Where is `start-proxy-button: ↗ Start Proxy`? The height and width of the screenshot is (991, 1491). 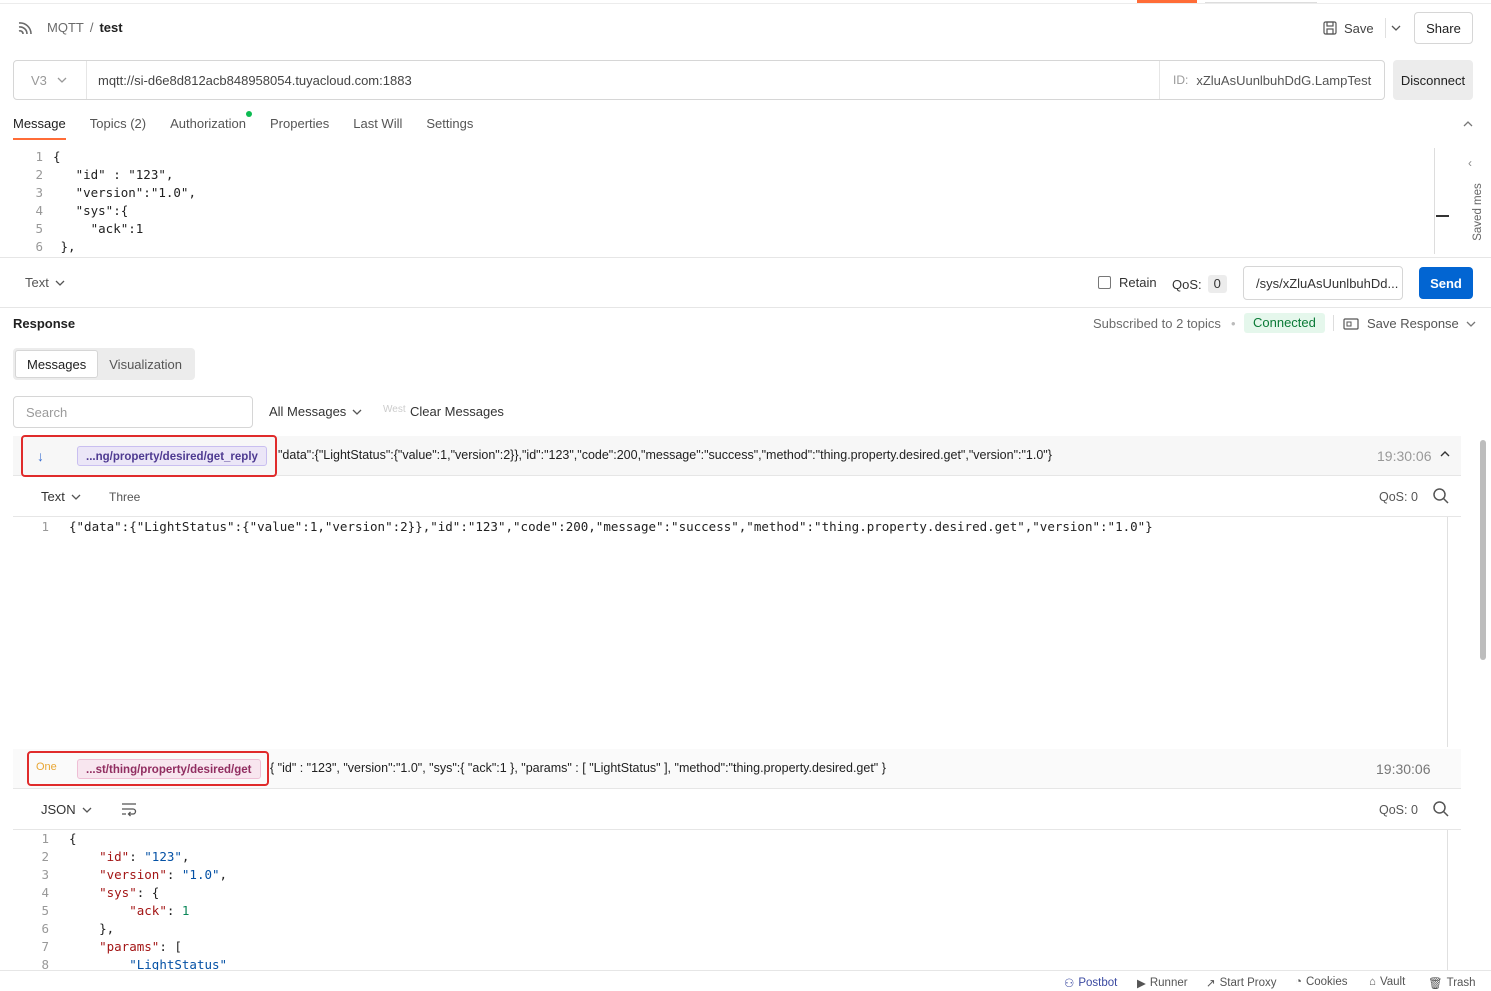
start-proxy-button: ↗ Start Proxy is located at coordinates (1241, 983).